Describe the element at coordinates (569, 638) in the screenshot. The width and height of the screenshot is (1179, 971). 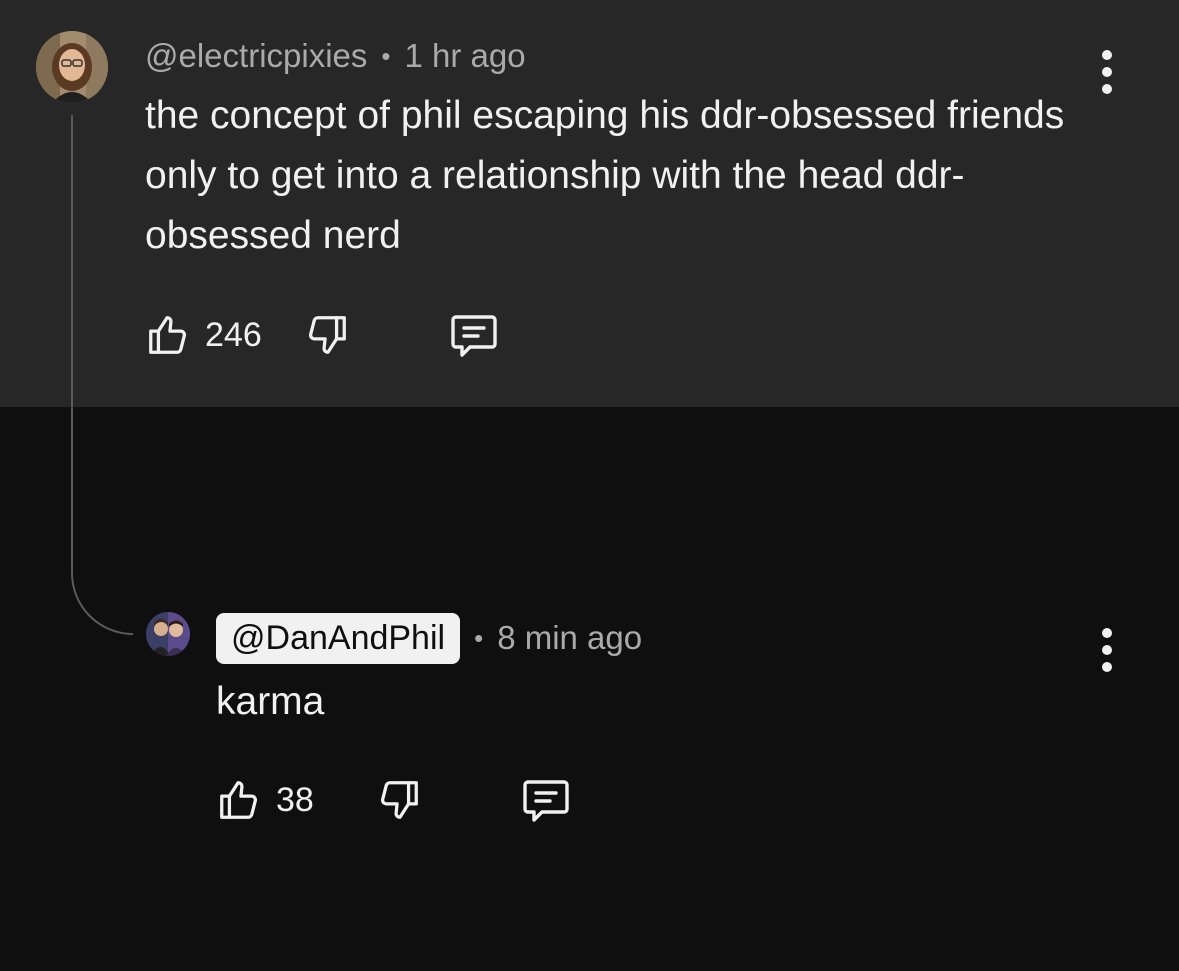
I see `reply-timestamp: 8 min ago` at that location.